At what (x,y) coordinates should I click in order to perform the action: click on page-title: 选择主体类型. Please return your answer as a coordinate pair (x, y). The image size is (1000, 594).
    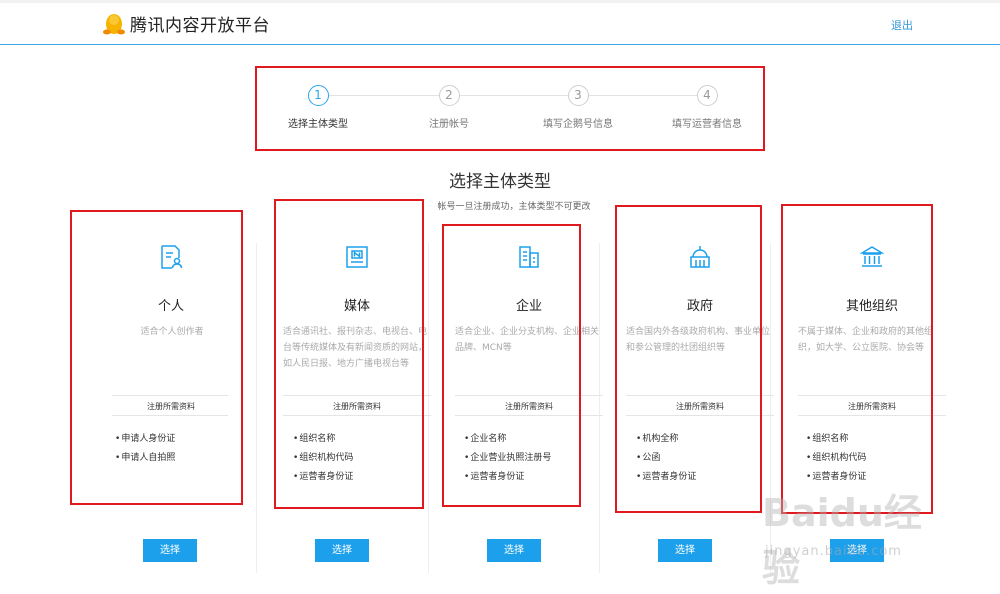
    Looking at the image, I should click on (500, 182).